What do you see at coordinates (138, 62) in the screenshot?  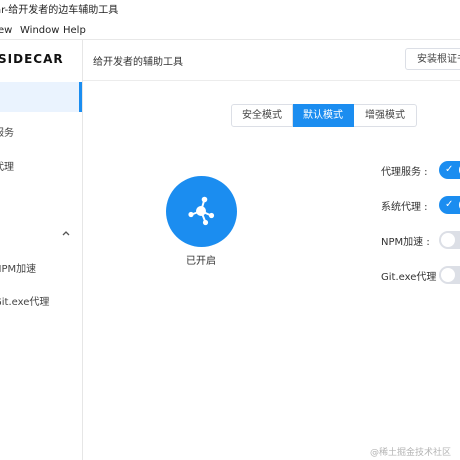 I see `page-title: 给开发者的辅助工具` at bounding box center [138, 62].